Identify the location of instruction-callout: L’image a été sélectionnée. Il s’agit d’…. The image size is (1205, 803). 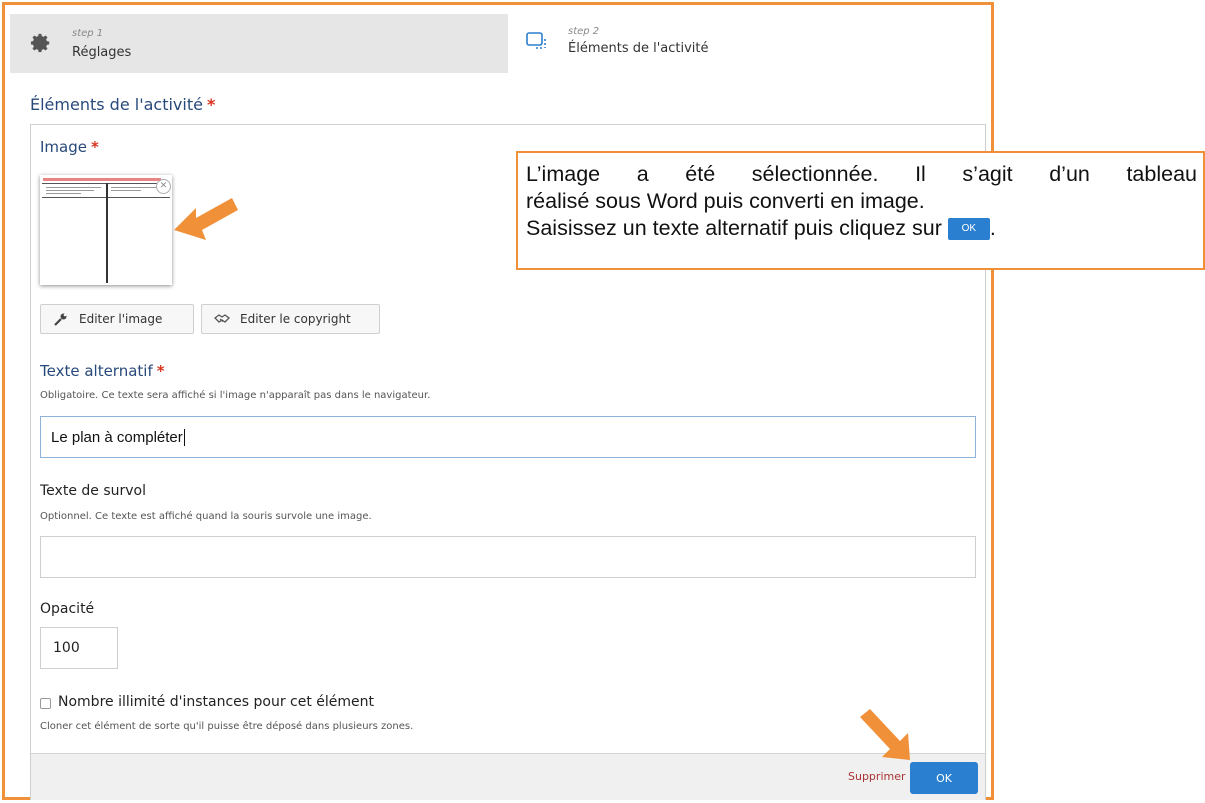
(860, 210).